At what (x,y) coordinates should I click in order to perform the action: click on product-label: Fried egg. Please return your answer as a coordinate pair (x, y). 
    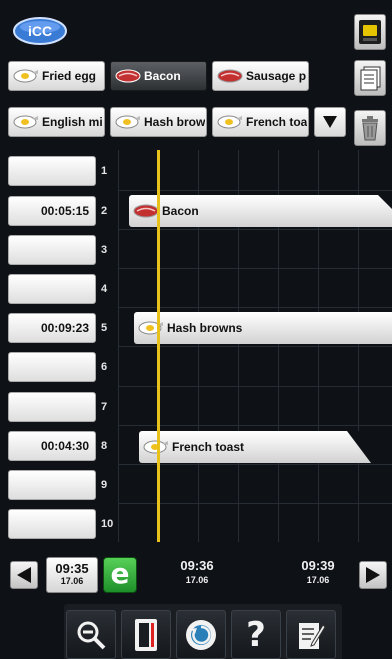
    Looking at the image, I should click on (69, 76).